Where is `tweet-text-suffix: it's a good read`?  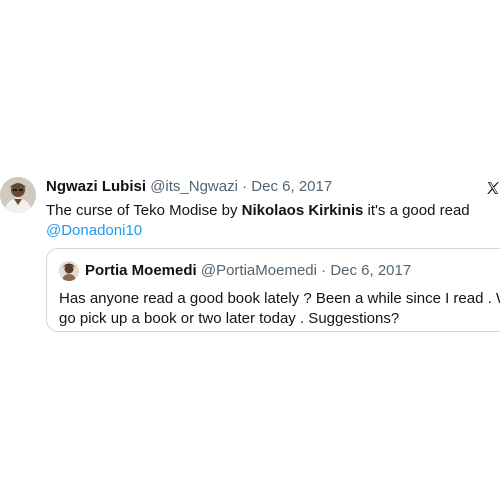
tweet-text-suffix: it's a good read is located at coordinates (416, 210).